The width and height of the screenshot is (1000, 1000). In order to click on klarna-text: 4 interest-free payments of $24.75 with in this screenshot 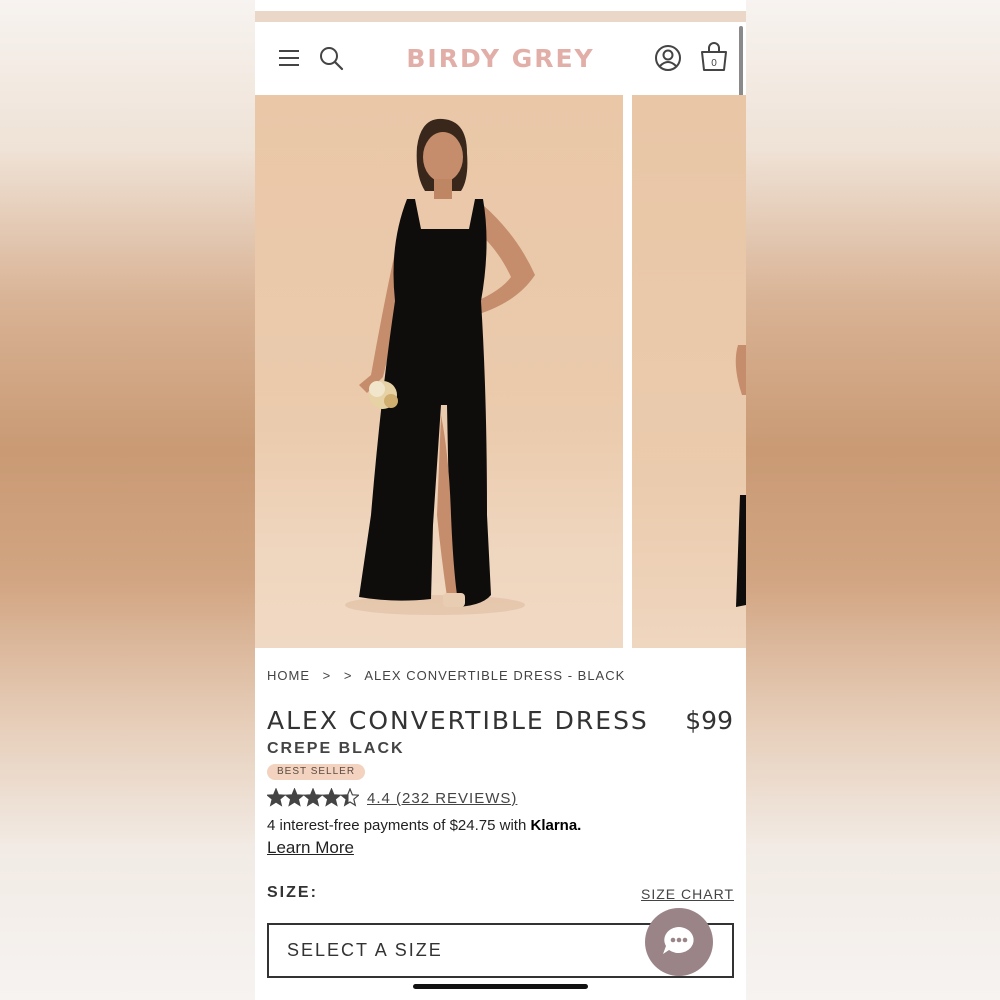, I will do `click(397, 825)`.